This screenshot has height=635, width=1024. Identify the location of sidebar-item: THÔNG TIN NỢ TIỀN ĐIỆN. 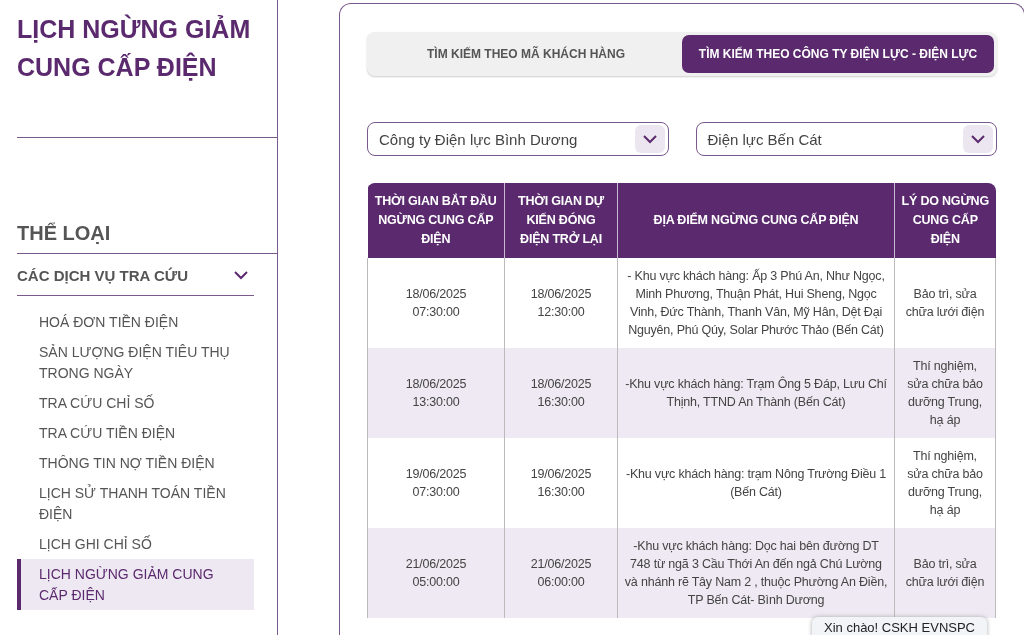
(135, 463).